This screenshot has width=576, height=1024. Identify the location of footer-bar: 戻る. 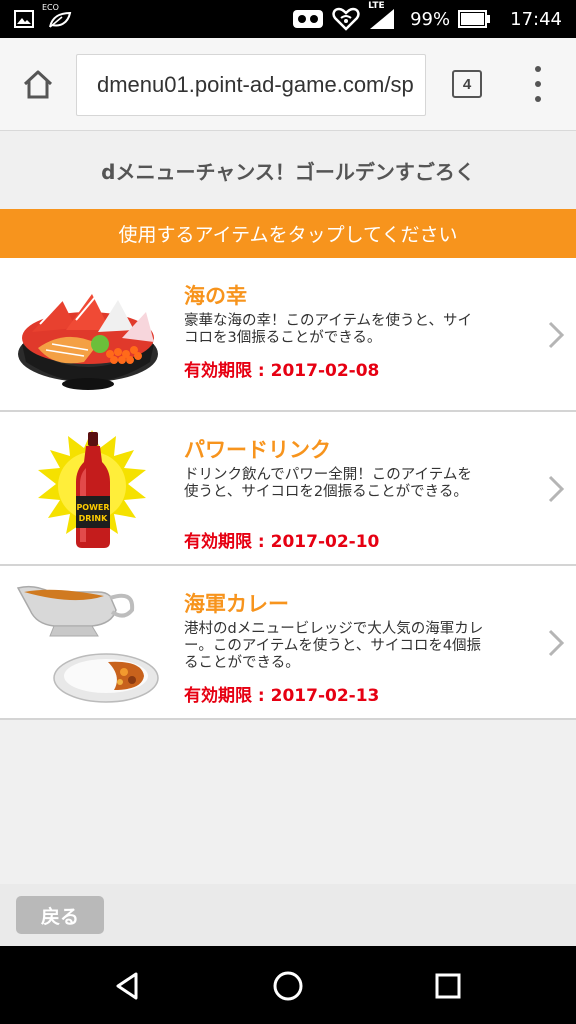
(288, 915).